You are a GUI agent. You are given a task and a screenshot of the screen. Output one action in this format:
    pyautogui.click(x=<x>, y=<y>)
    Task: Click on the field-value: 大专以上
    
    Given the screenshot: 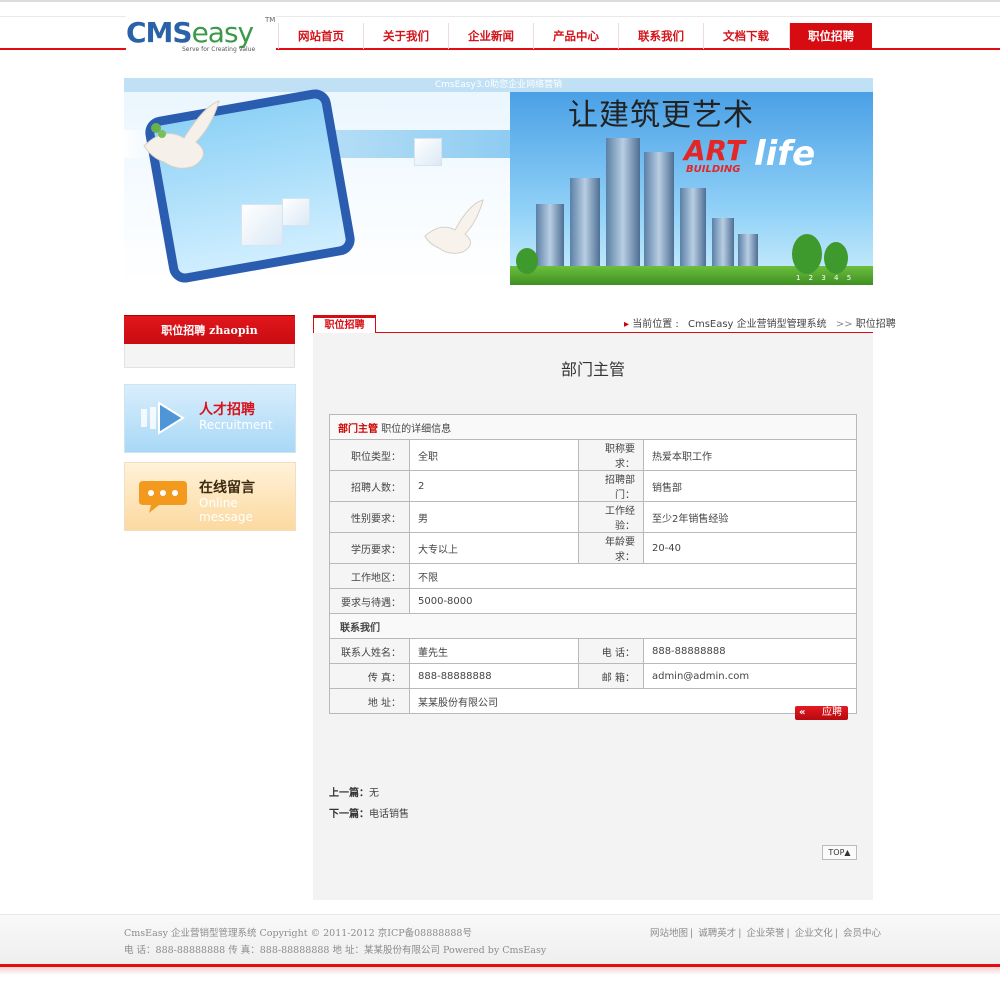 What is the action you would take?
    pyautogui.click(x=494, y=548)
    